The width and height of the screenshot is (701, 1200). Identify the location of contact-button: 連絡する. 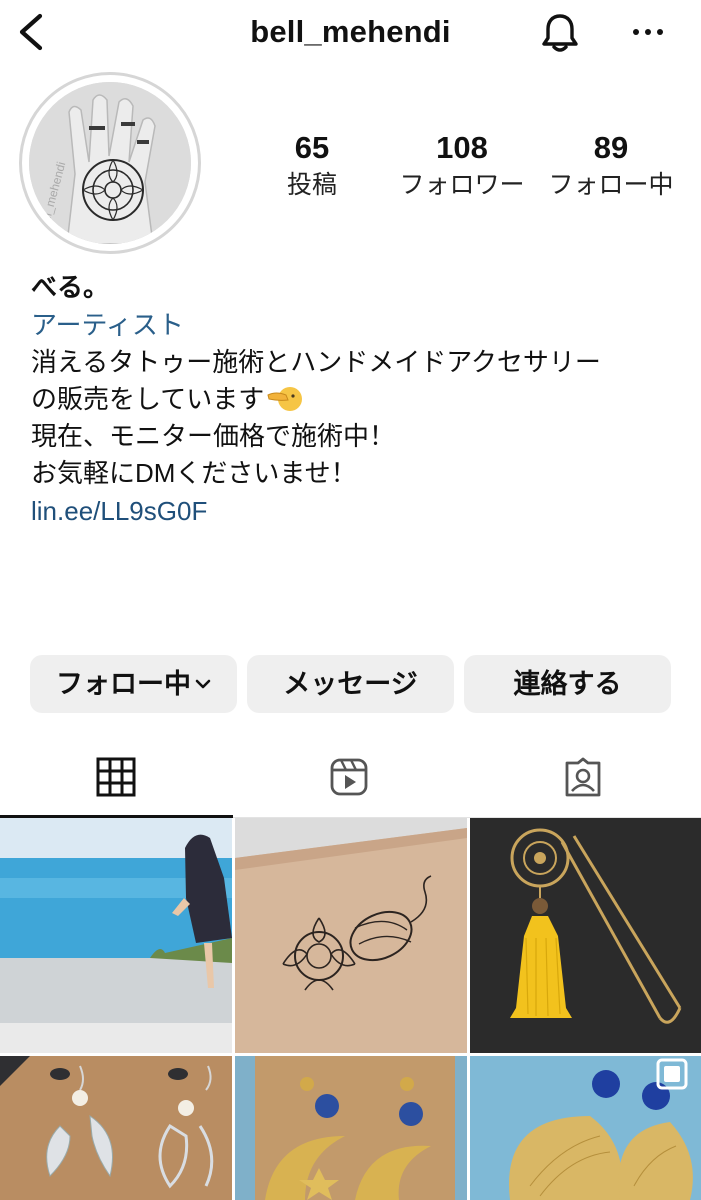
(567, 684).